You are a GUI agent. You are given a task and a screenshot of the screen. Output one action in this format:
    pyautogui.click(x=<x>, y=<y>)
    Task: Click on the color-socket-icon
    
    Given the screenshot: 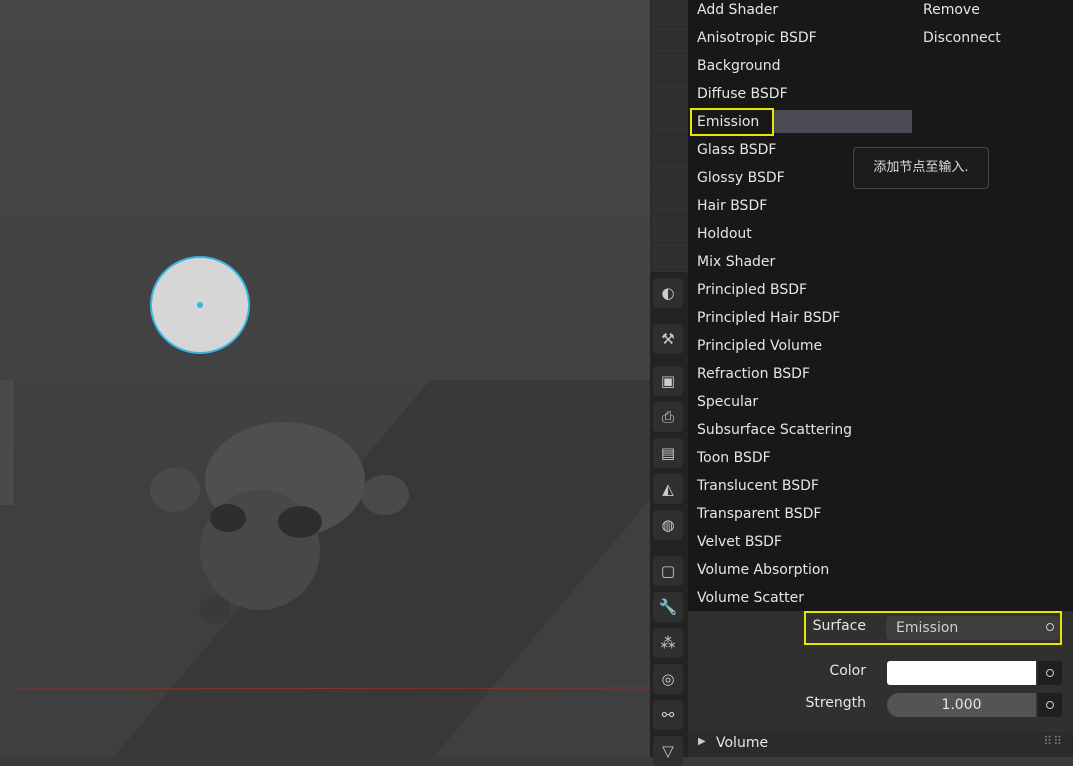 What is the action you would take?
    pyautogui.click(x=1050, y=673)
    